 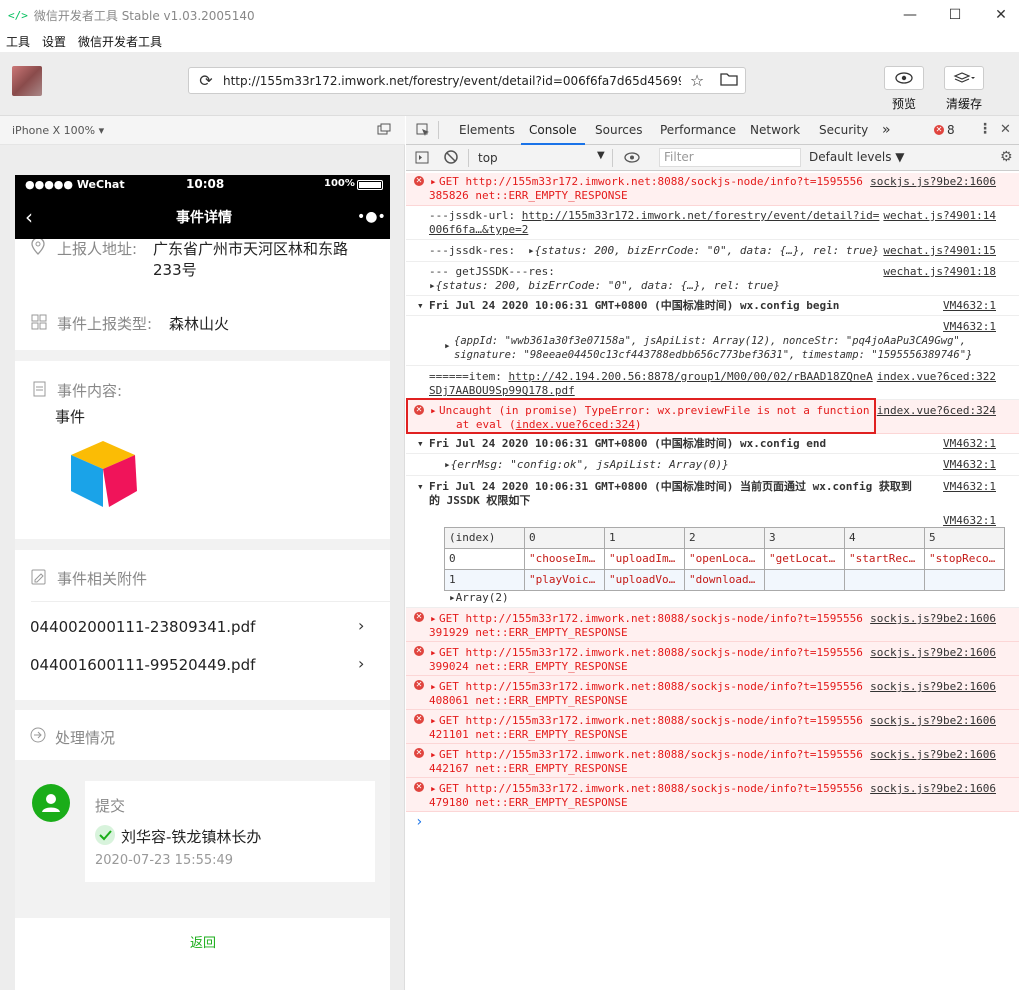 What do you see at coordinates (804, 538) in the screenshot?
I see `table-header-cell: 3` at bounding box center [804, 538].